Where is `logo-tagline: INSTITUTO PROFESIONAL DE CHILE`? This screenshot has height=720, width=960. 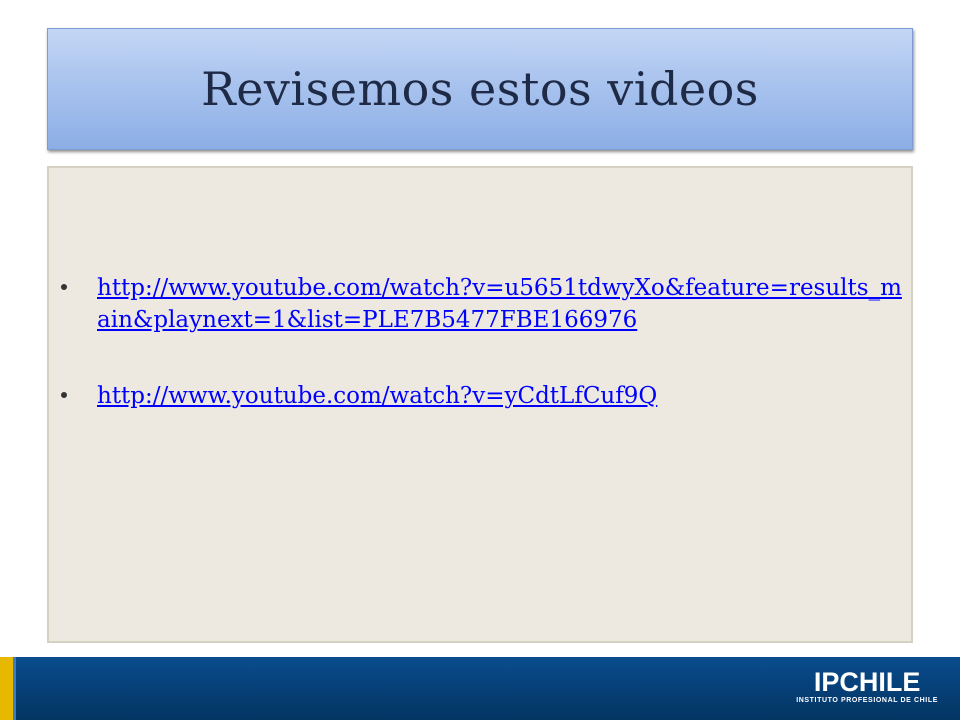 logo-tagline: INSTITUTO PROFESIONAL DE CHILE is located at coordinates (867, 700).